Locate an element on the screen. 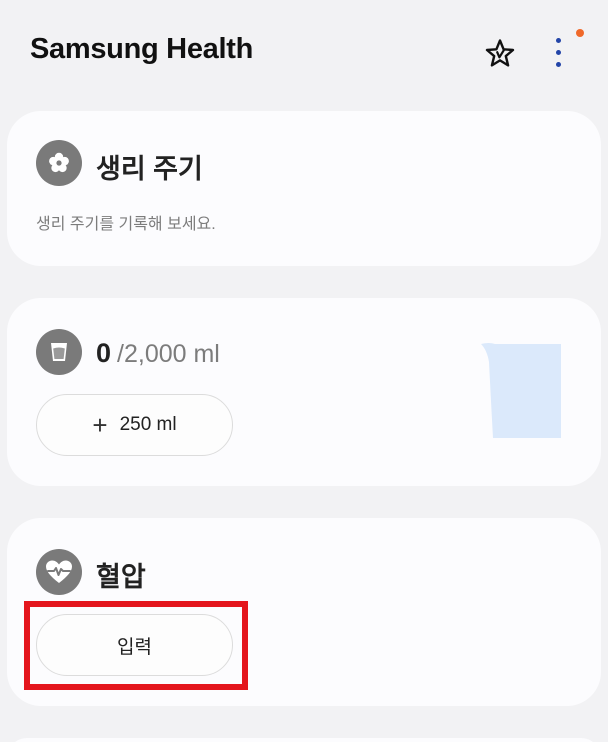  plus-icon: + is located at coordinates (100, 425).